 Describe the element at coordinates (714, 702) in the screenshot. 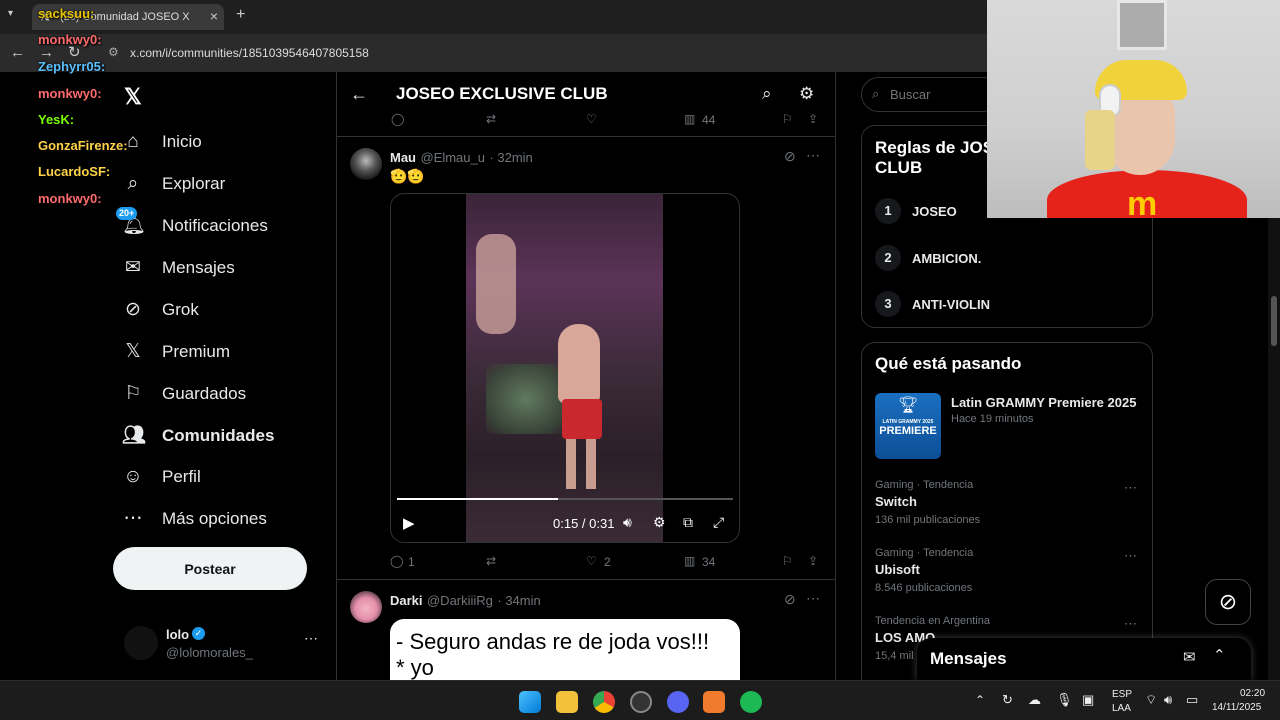

I see `fl-studio-icon` at that location.